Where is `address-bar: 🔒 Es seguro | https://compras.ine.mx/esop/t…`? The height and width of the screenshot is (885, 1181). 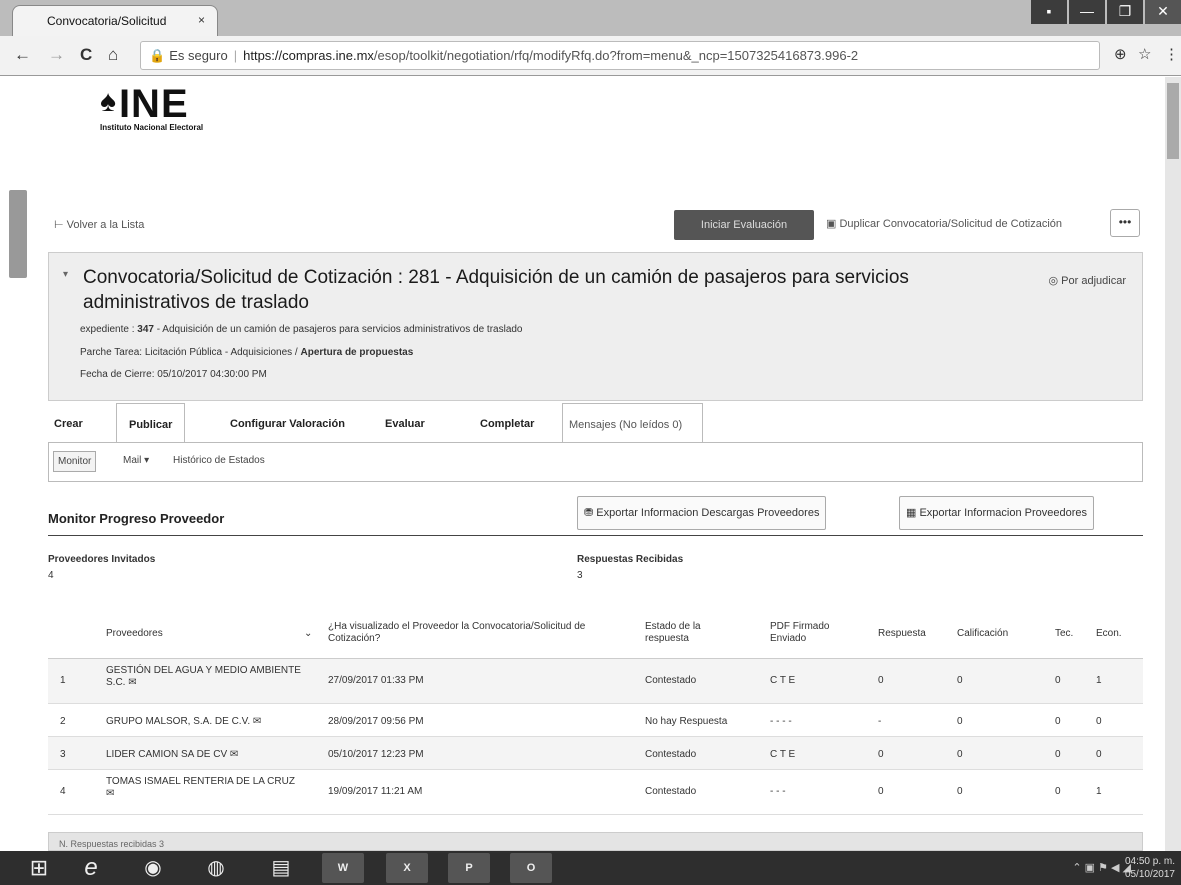
address-bar: 🔒 Es seguro | https://compras.ine.mx/esop/t… is located at coordinates (620, 55).